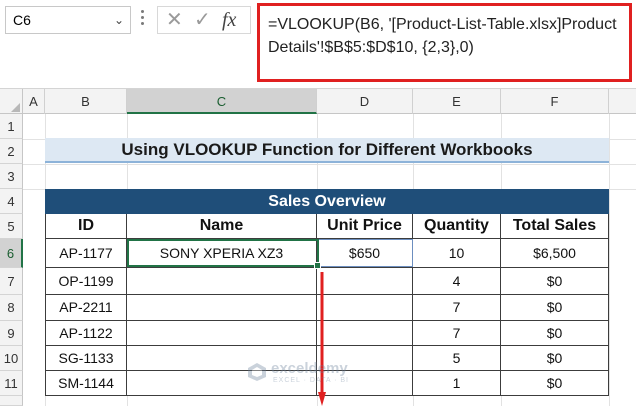 The width and height of the screenshot is (636, 406). Describe the element at coordinates (86, 308) in the screenshot. I see `table-cell-id: AP-2211` at that location.